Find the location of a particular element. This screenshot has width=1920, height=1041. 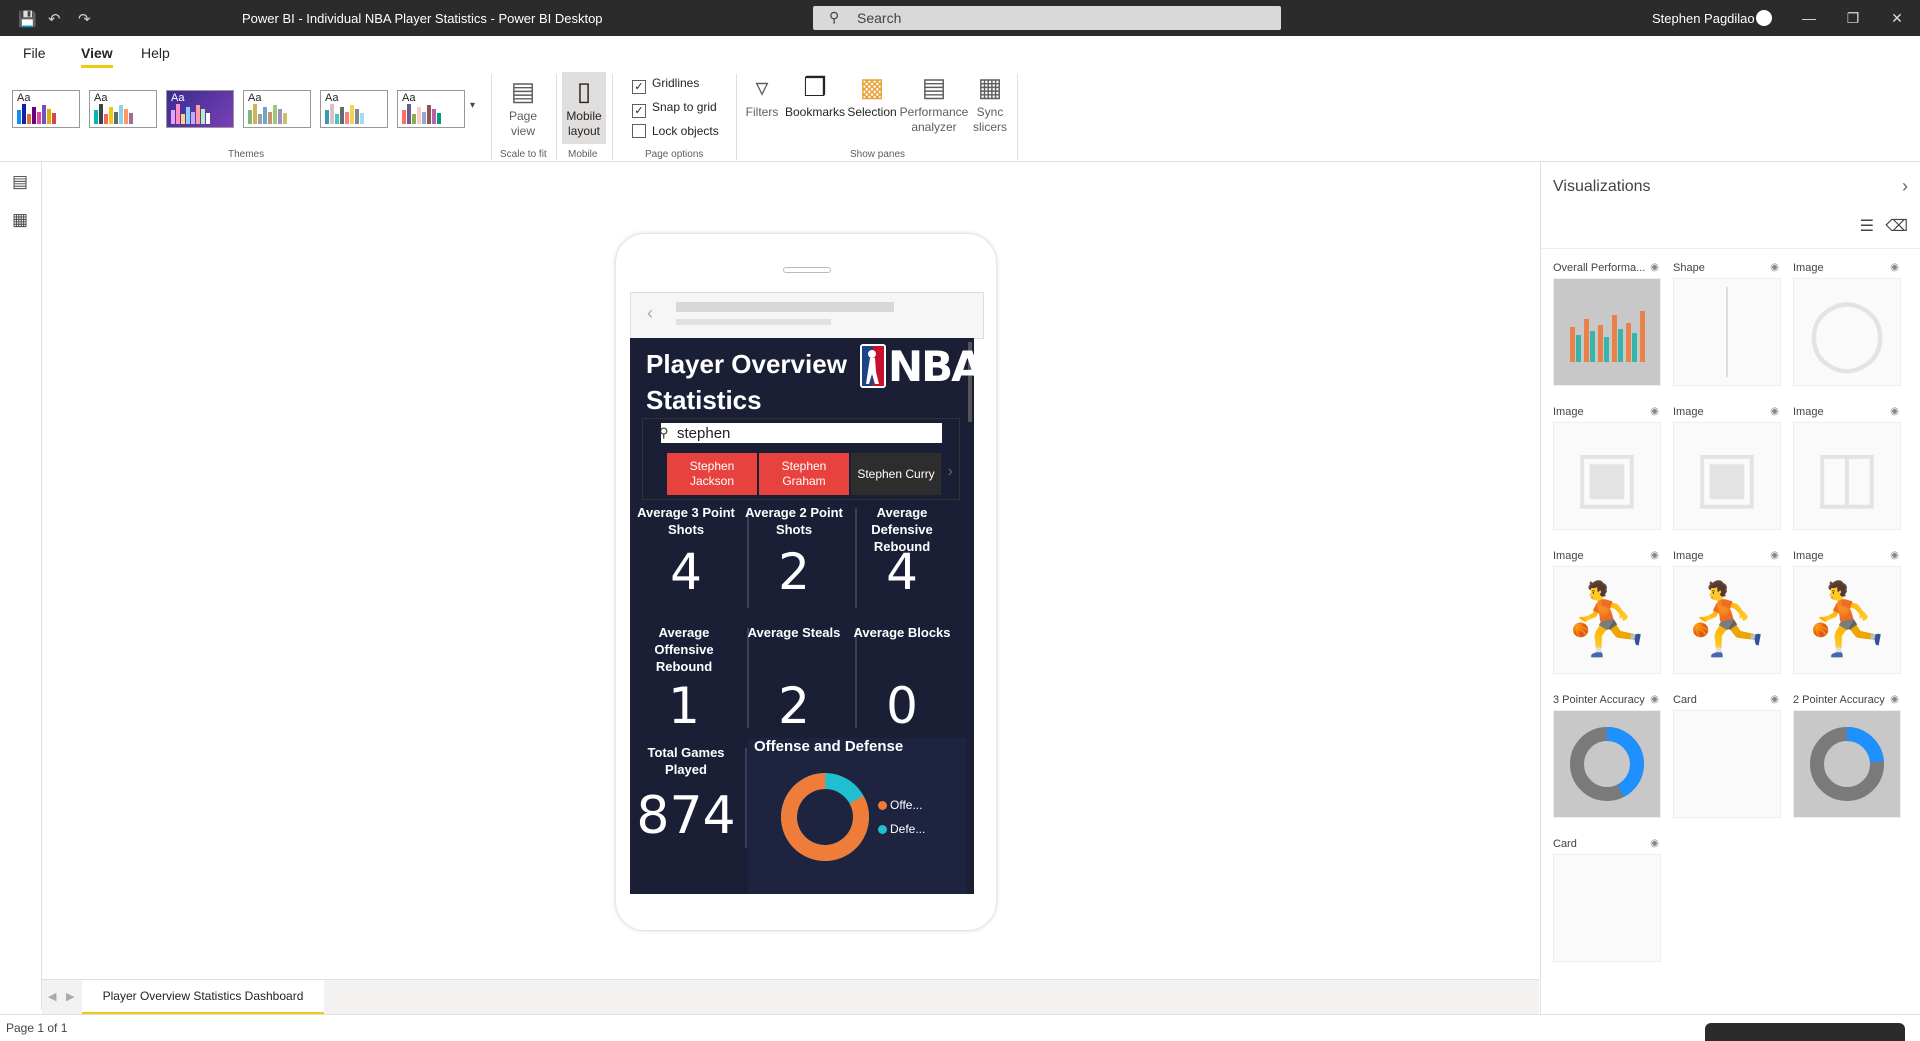

mobile-layout-button: ▯ Mobile layout is located at coordinates (584, 108).